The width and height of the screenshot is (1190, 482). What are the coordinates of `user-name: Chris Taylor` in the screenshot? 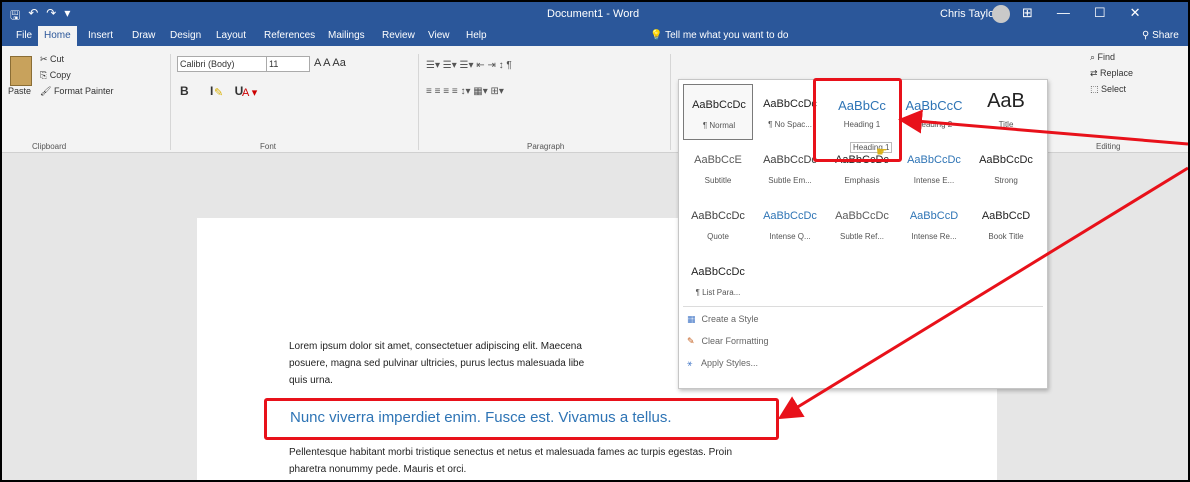 It's located at (969, 14).